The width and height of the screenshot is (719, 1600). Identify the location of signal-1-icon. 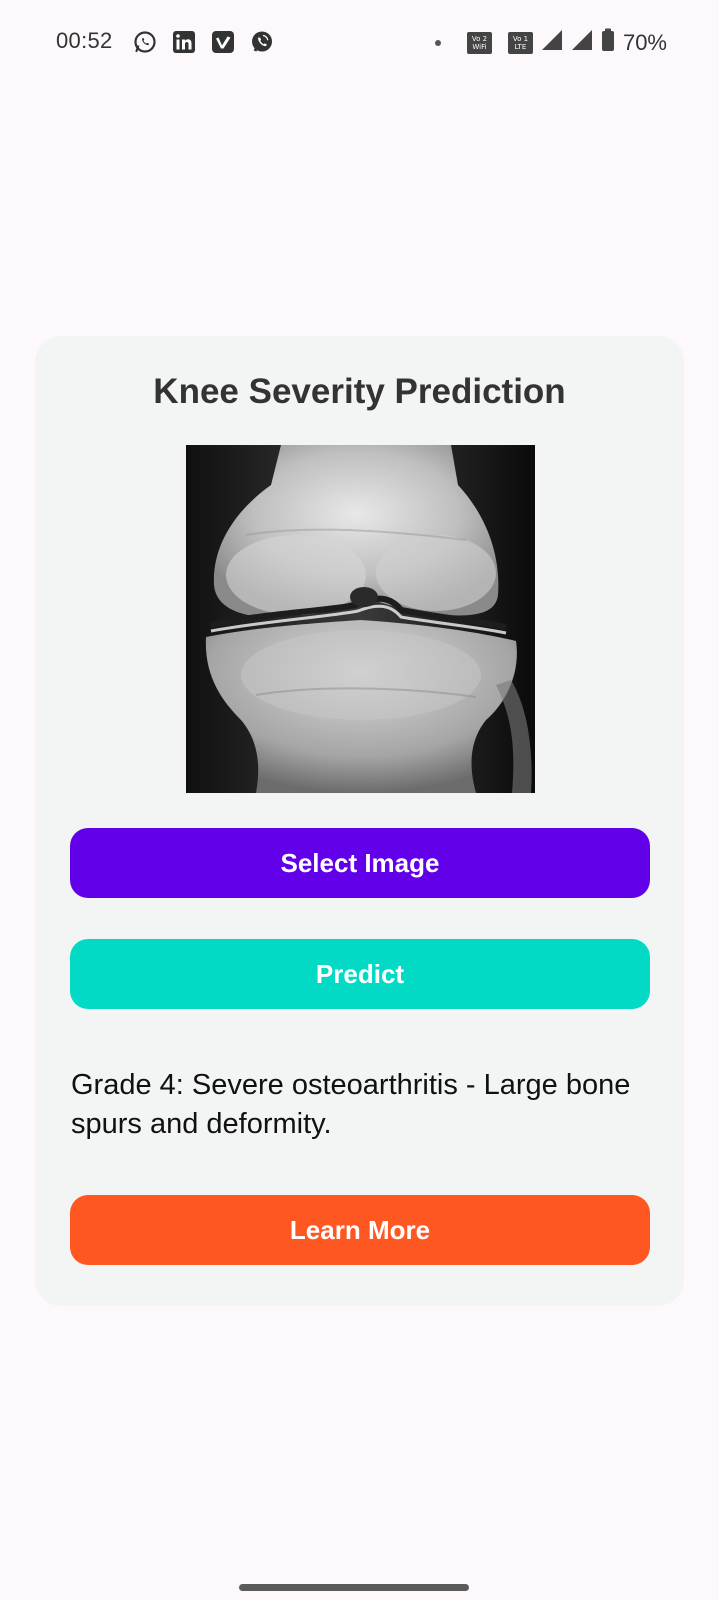
(552, 42).